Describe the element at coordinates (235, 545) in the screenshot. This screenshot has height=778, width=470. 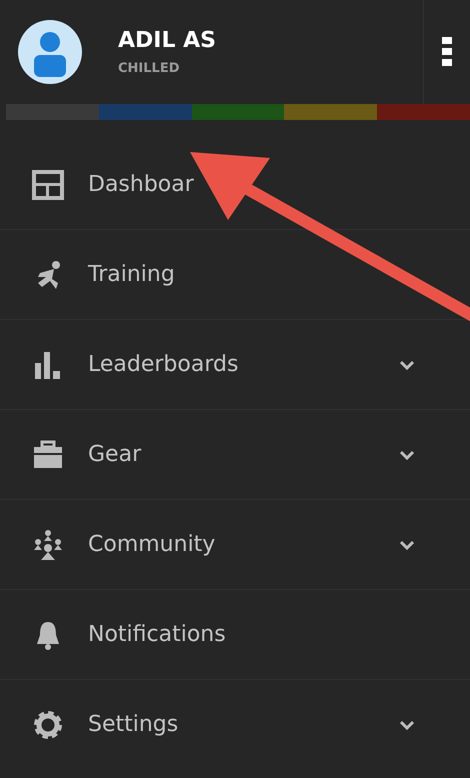
I see `menu-item: Community` at that location.